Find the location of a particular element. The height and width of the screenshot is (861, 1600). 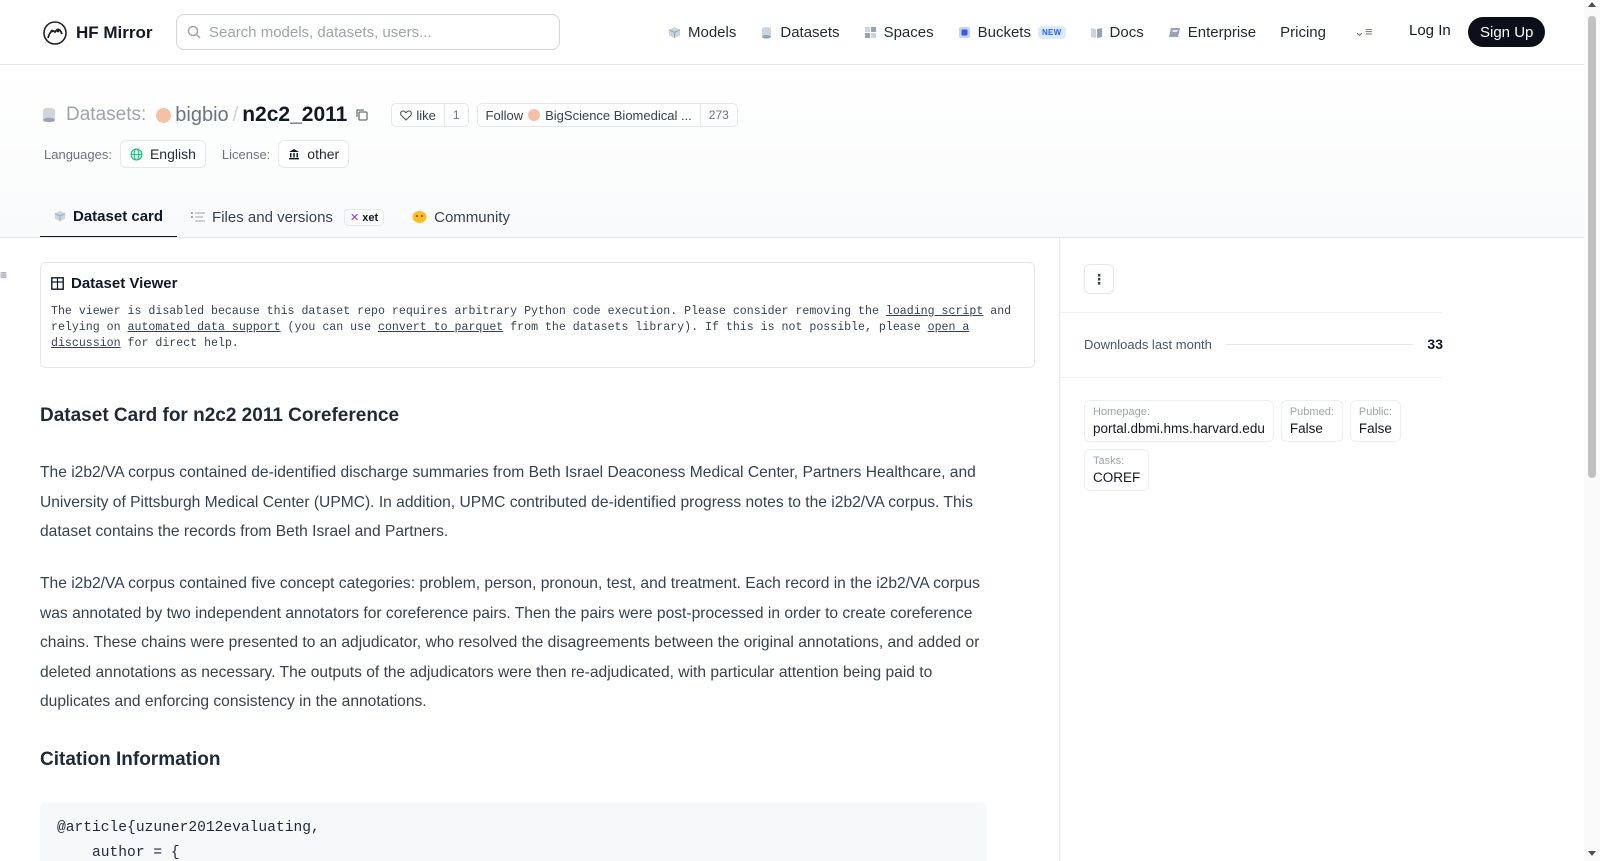

follow-label: Follow is located at coordinates (504, 115).